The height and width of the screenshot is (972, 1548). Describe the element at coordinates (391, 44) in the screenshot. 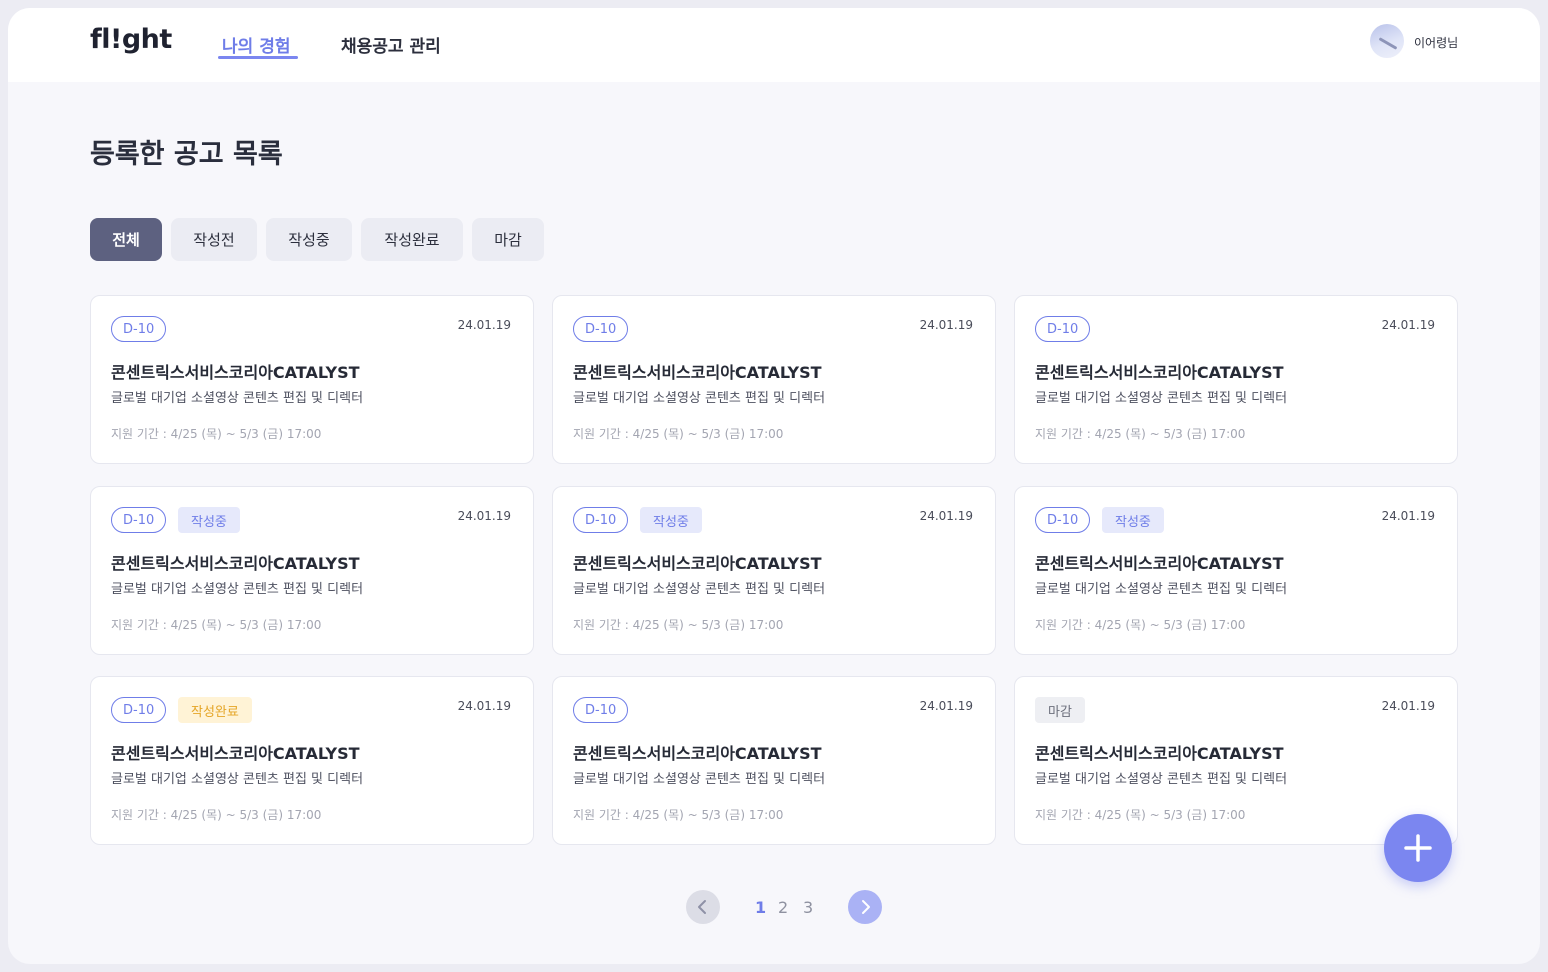

I see `nav-tab-job-posting-management: 채용공고 관리` at that location.